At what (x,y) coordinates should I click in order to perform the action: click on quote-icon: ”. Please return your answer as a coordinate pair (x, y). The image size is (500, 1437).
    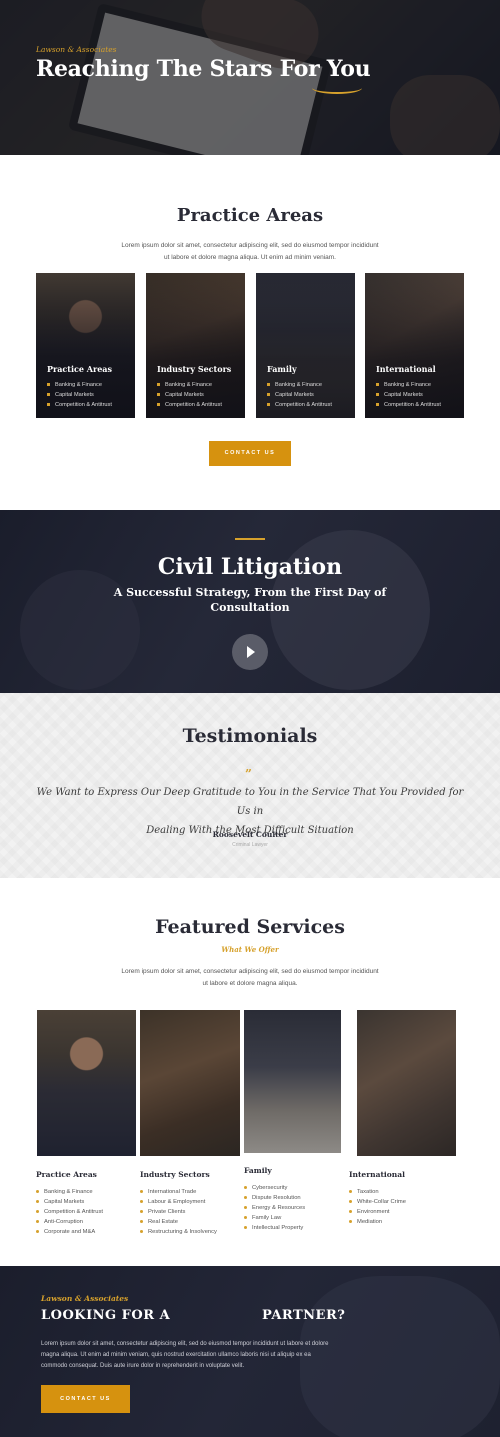
    Looking at the image, I should click on (248, 774).